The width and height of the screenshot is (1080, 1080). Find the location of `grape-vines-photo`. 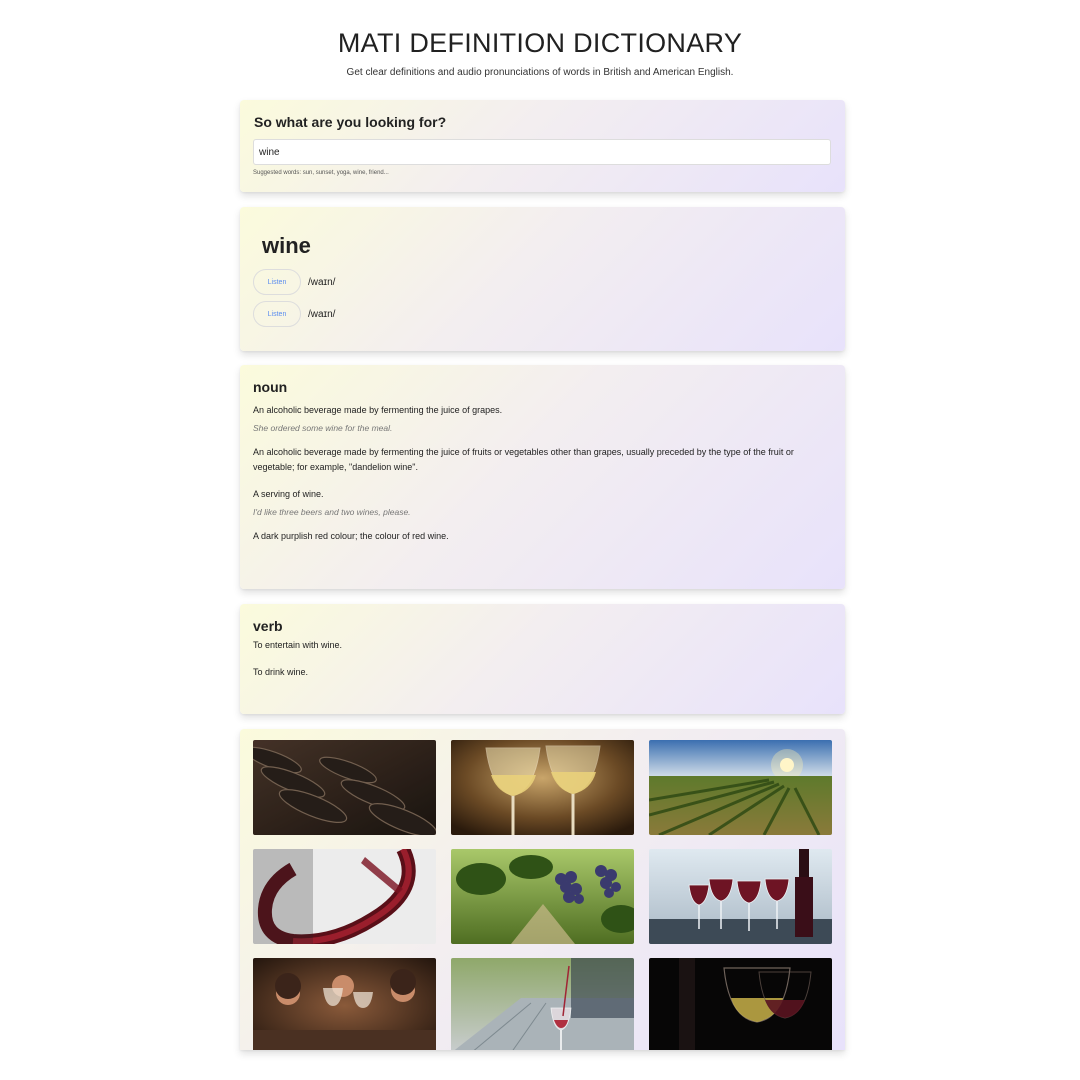

grape-vines-photo is located at coordinates (542, 896).